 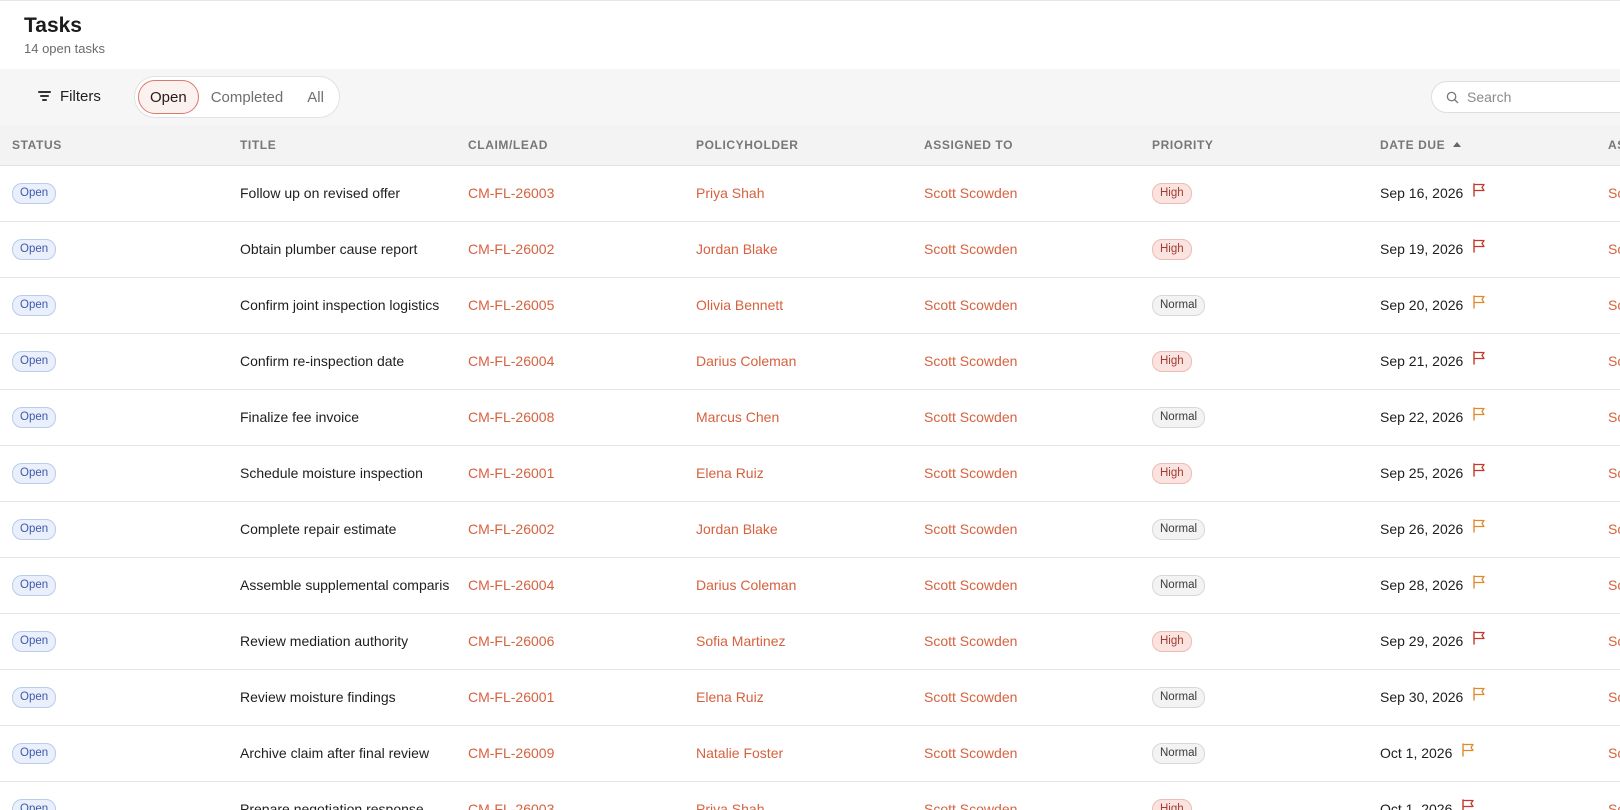 I want to click on policyholder-link: Olivia Bennett, so click(x=810, y=305).